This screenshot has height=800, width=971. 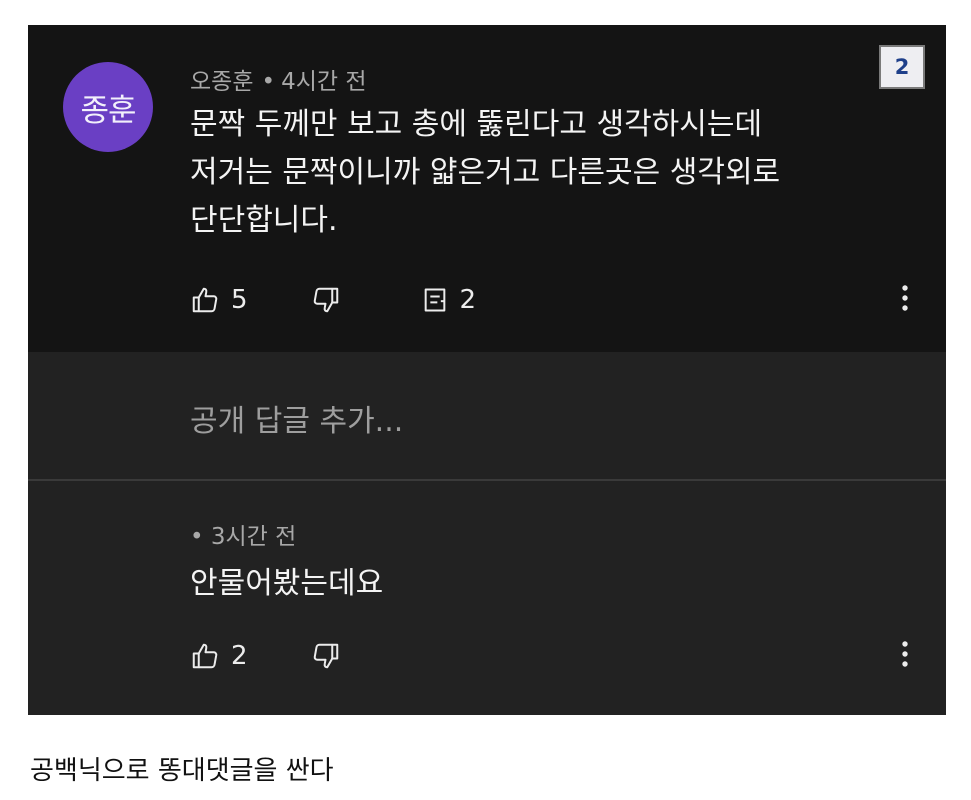 What do you see at coordinates (468, 300) in the screenshot?
I see `reply-count: 2` at bounding box center [468, 300].